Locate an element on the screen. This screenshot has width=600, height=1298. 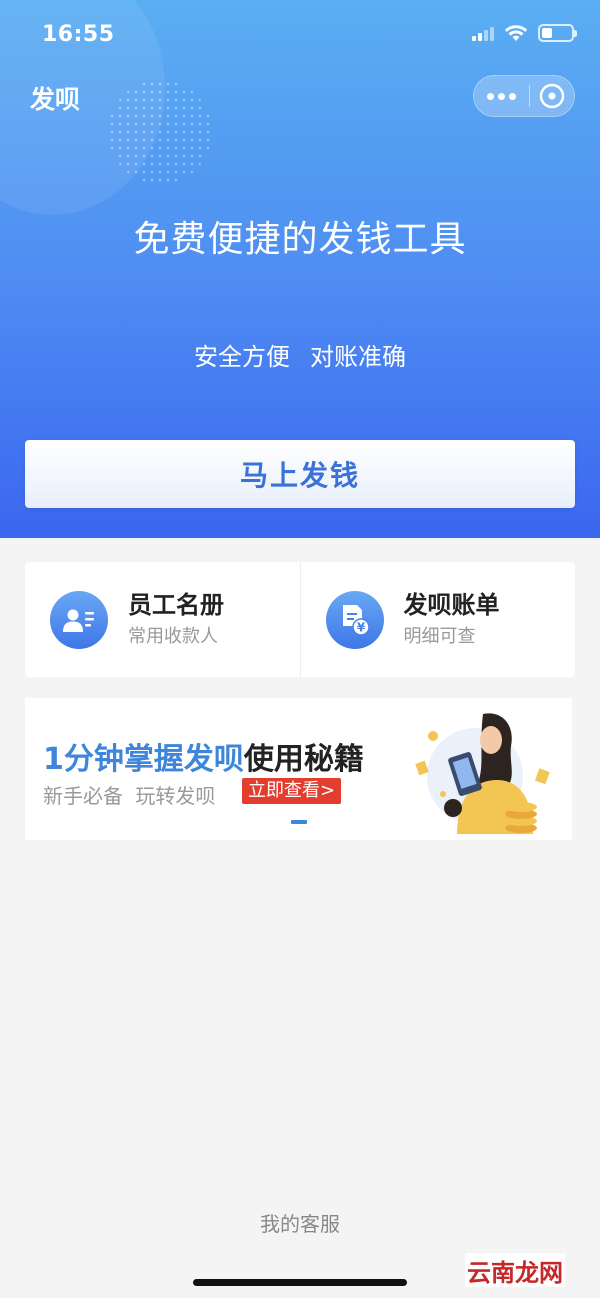
tutorial-banner: 1分钟掌握发呗使用秘籍 新手必备 玩转发呗 立即查看> is located at coordinates (298, 769).